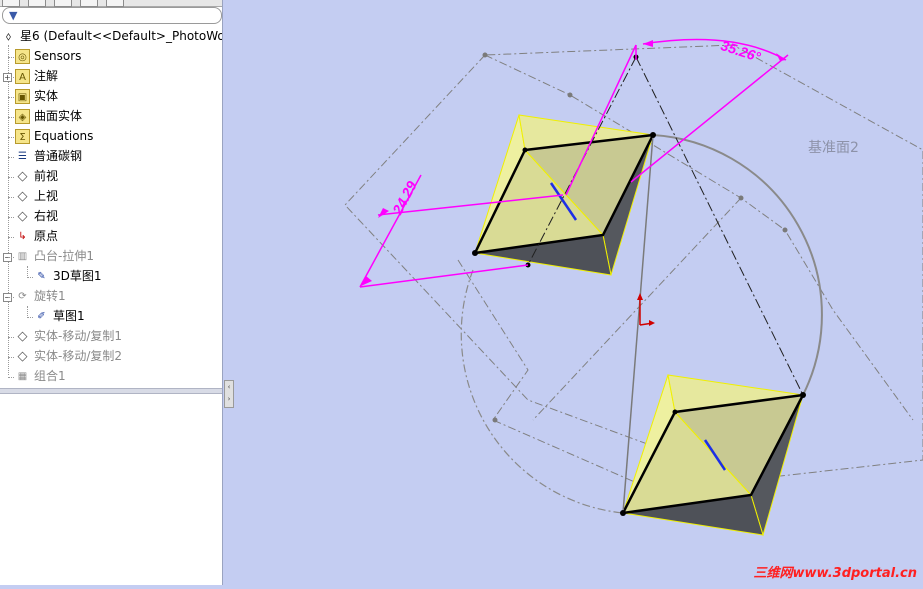 This screenshot has height=589, width=923. What do you see at coordinates (128, 316) in the screenshot?
I see `tree-item-14: ✐ 草图1` at bounding box center [128, 316].